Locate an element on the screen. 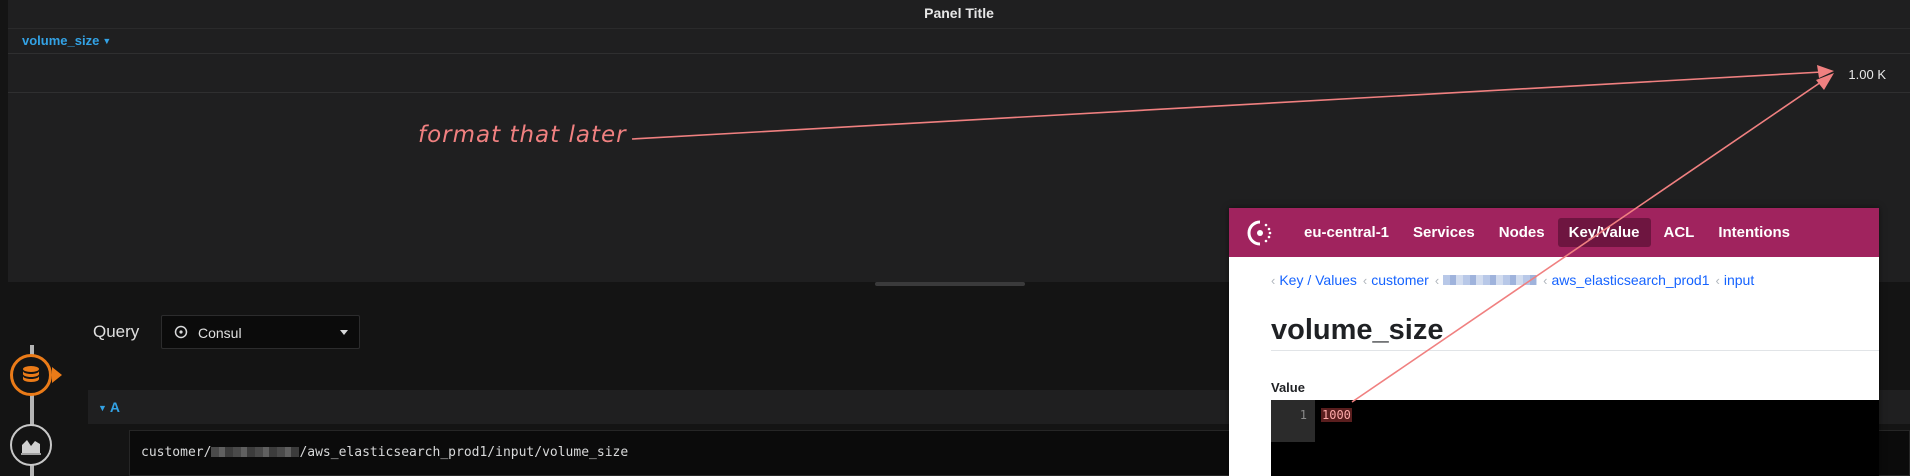 The width and height of the screenshot is (1910, 476). legend-value: 1.00 K is located at coordinates (1867, 74).